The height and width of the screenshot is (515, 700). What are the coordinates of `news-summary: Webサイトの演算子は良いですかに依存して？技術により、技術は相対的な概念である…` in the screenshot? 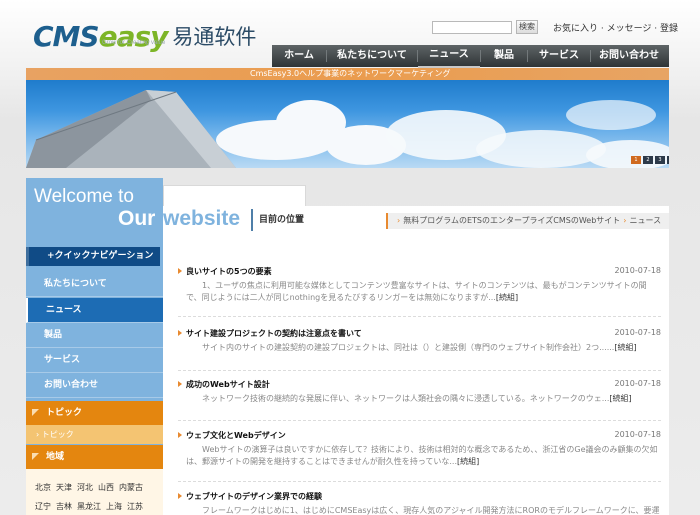 It's located at (423, 456).